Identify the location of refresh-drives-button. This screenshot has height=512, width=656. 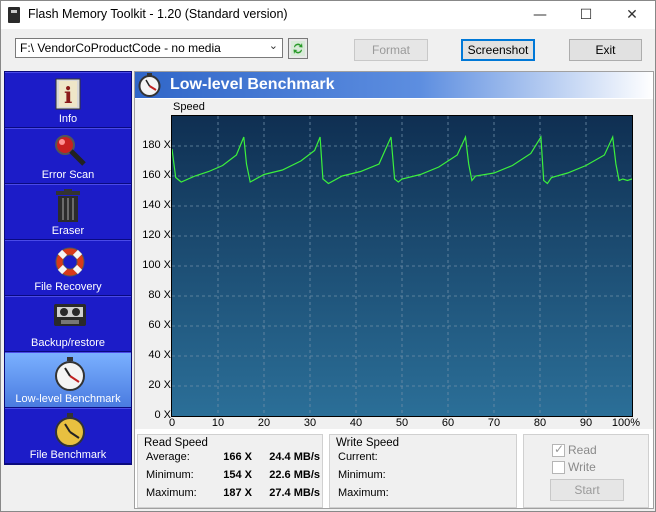
(298, 48).